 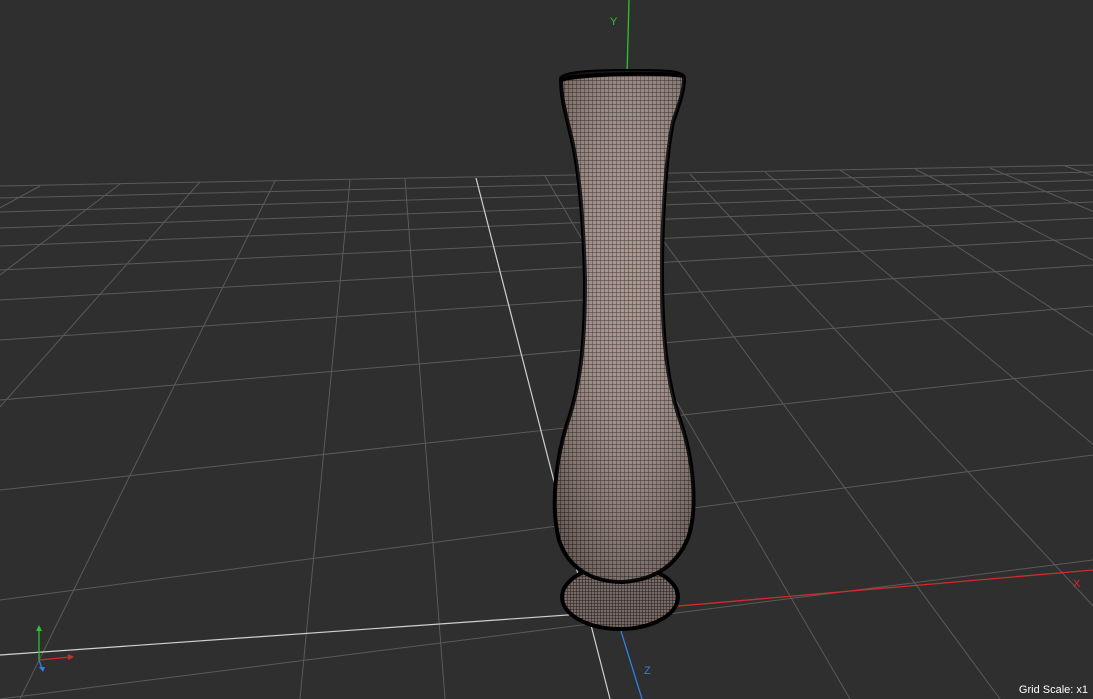 What do you see at coordinates (54, 648) in the screenshot?
I see `orientation-axes-icon` at bounding box center [54, 648].